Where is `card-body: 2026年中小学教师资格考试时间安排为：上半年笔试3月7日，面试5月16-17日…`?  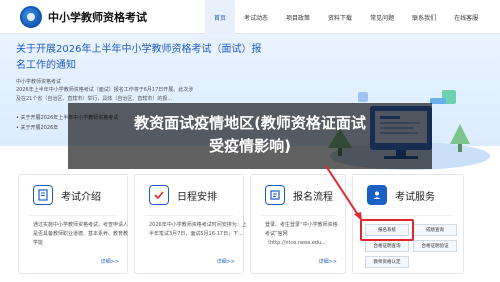 card-body: 2026年中小学教师资格考试时间安排为：上半年笔试3月7日，面试5月16-17日… is located at coordinates (198, 229).